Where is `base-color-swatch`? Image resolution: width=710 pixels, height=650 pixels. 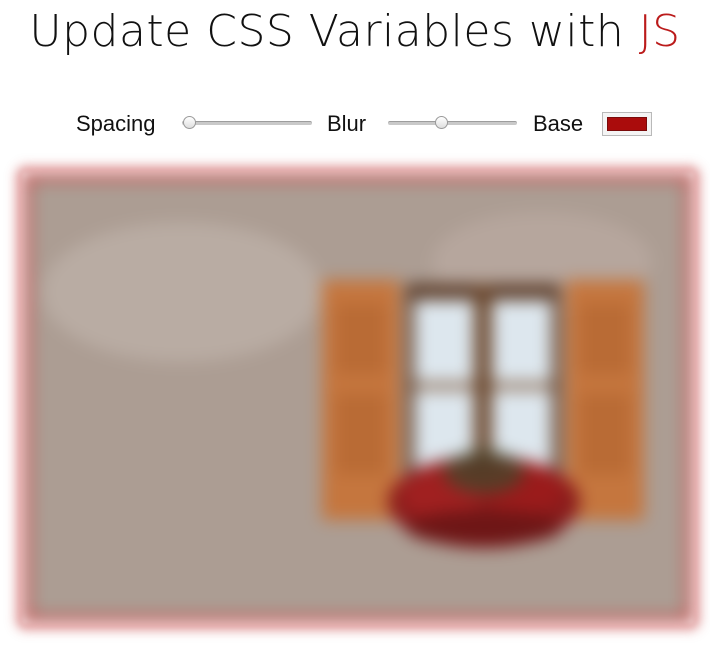 base-color-swatch is located at coordinates (627, 124).